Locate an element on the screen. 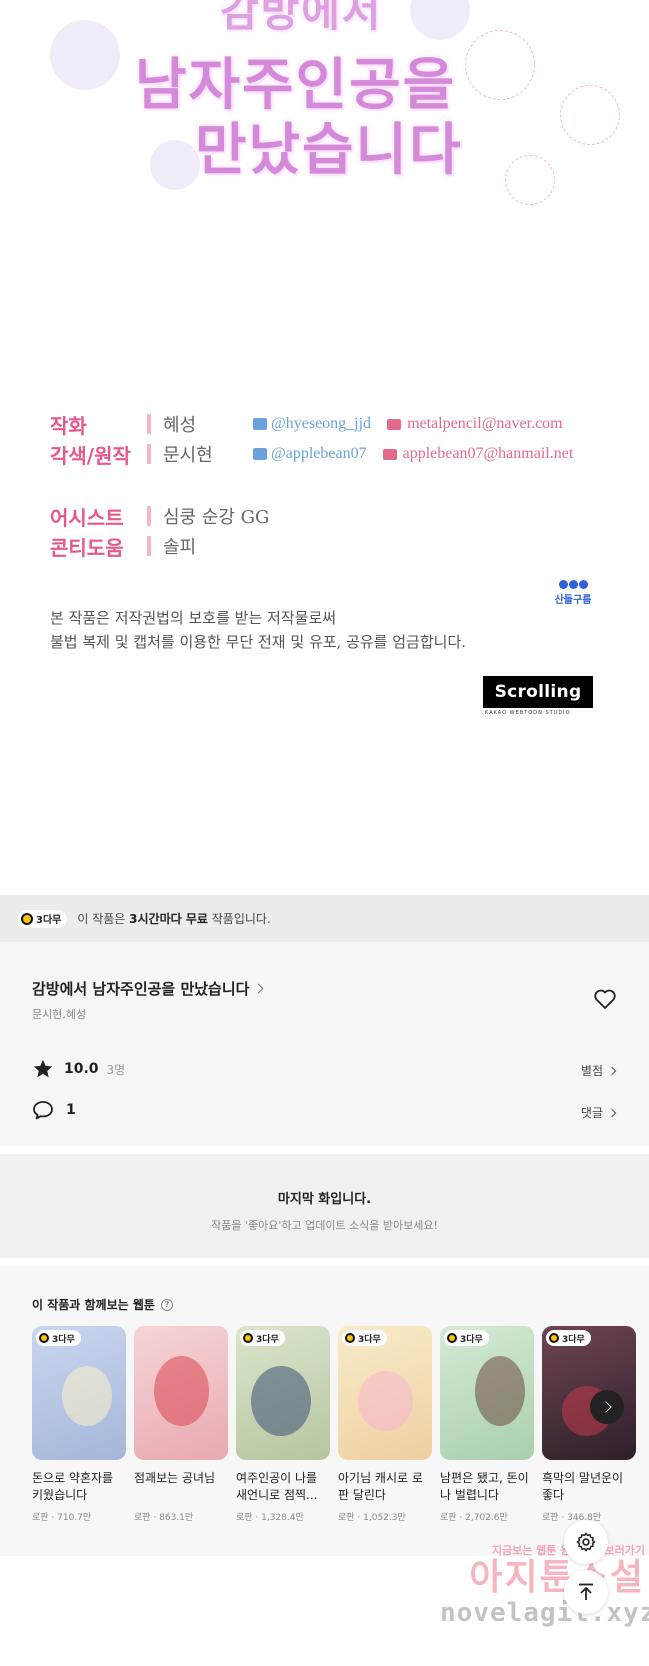 The height and width of the screenshot is (1666, 649). comment-count: 1 is located at coordinates (71, 1110).